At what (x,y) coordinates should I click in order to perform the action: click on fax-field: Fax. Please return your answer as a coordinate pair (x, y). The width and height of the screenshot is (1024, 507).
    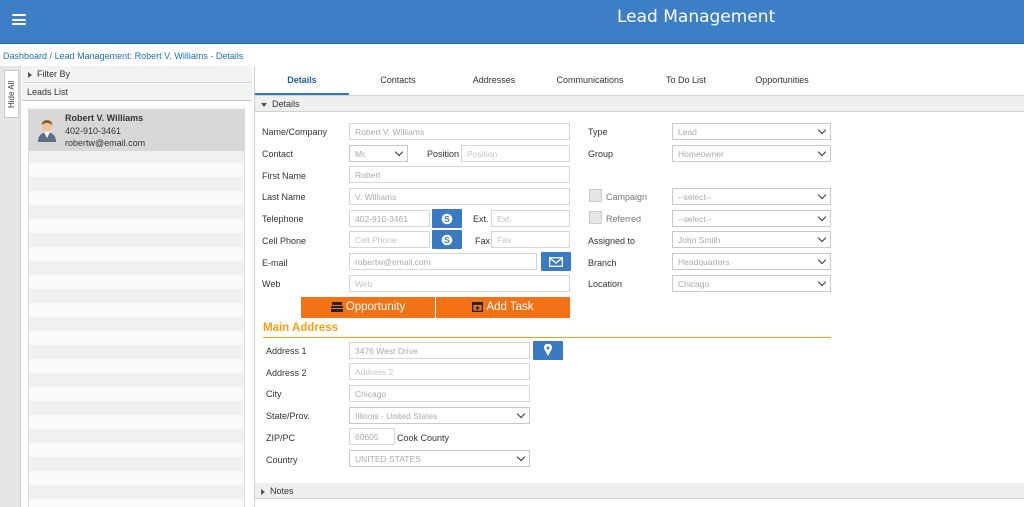
    Looking at the image, I should click on (530, 239).